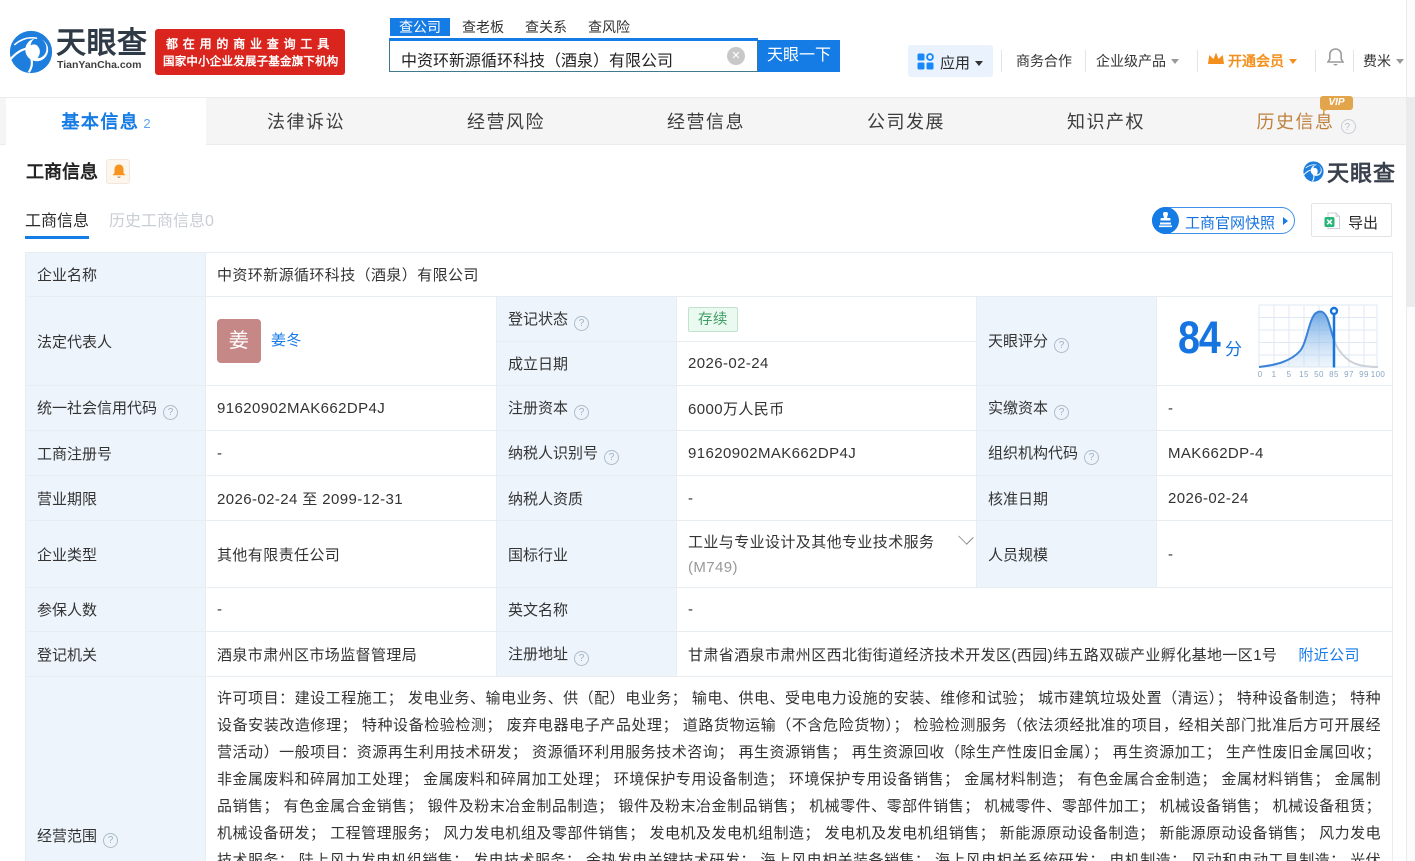  What do you see at coordinates (1260, 374) in the screenshot?
I see `svg-text: 0` at bounding box center [1260, 374].